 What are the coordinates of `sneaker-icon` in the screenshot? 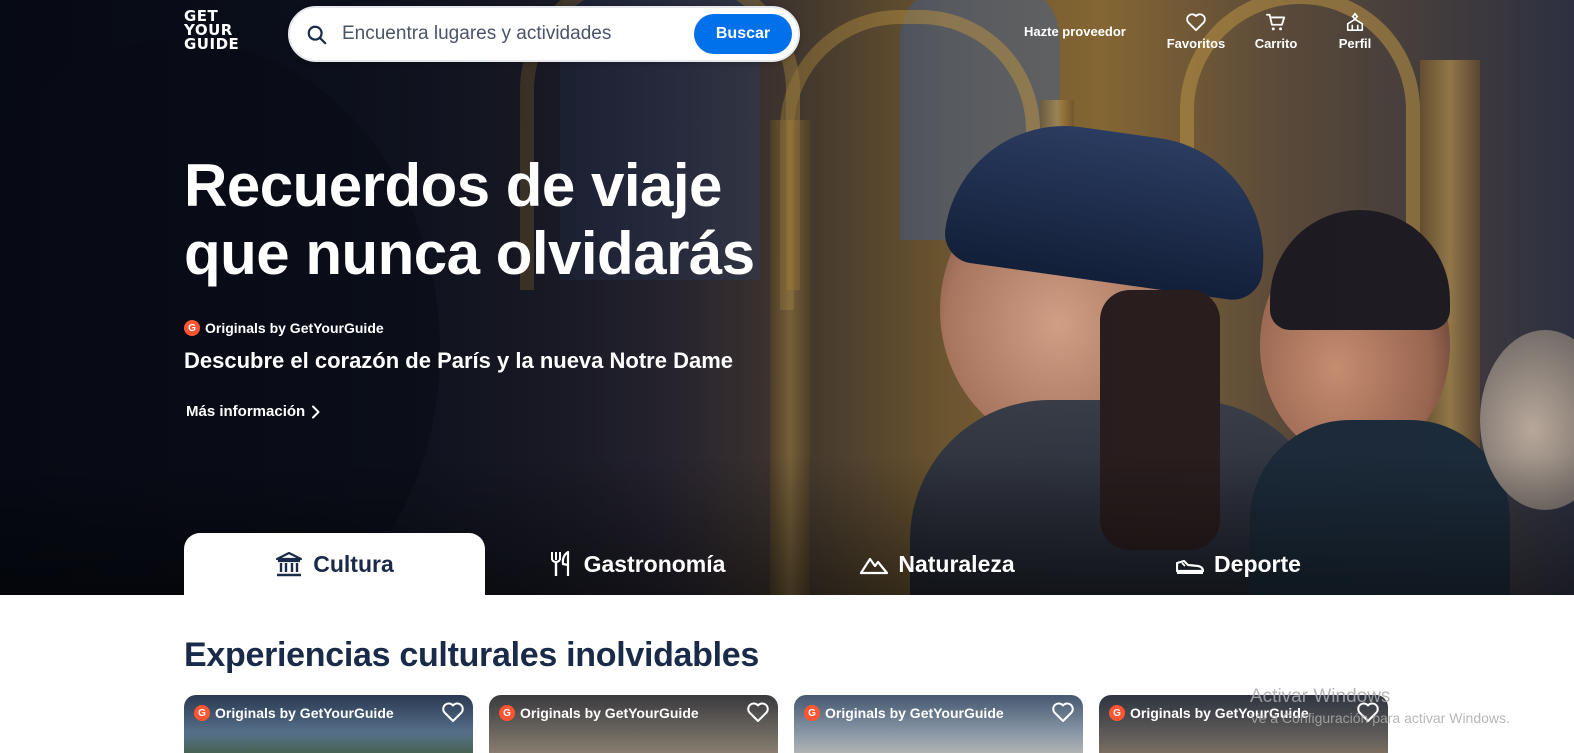 It's located at (1190, 566).